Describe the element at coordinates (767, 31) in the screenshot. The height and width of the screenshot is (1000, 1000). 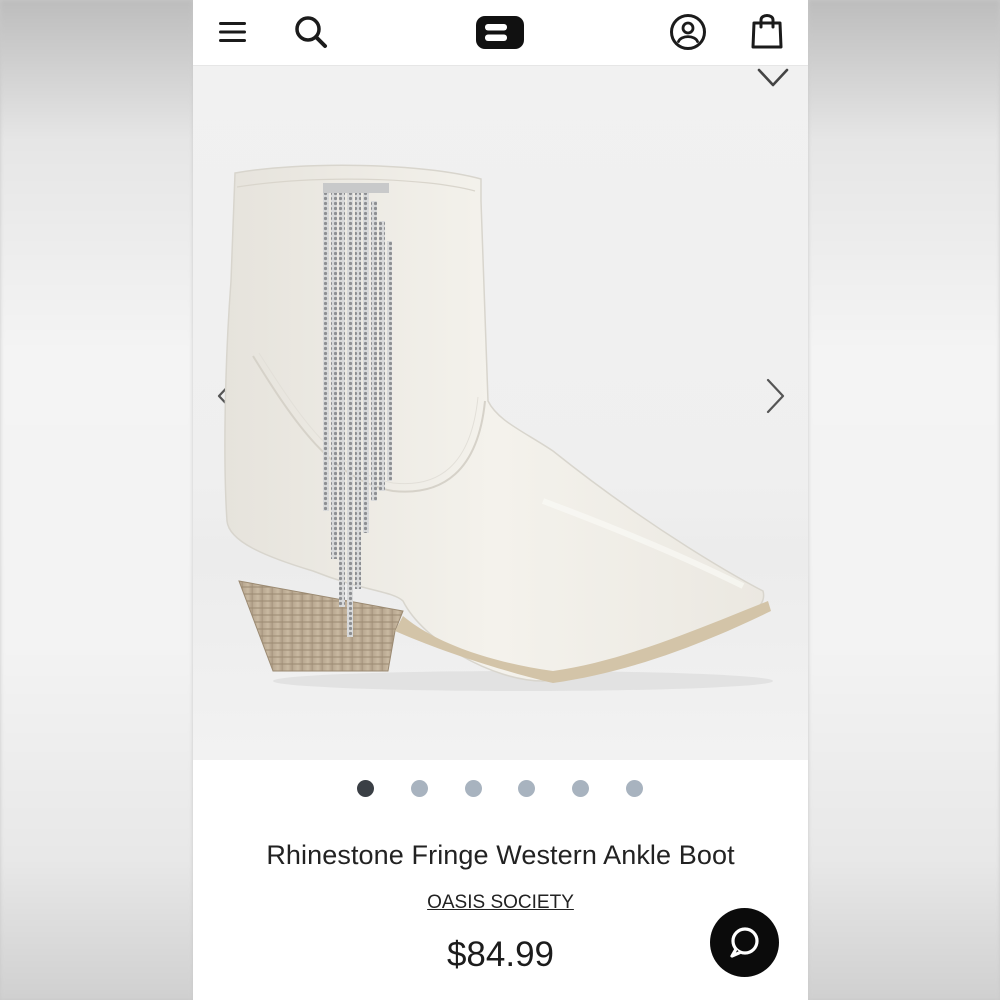
I see `bag-icon` at that location.